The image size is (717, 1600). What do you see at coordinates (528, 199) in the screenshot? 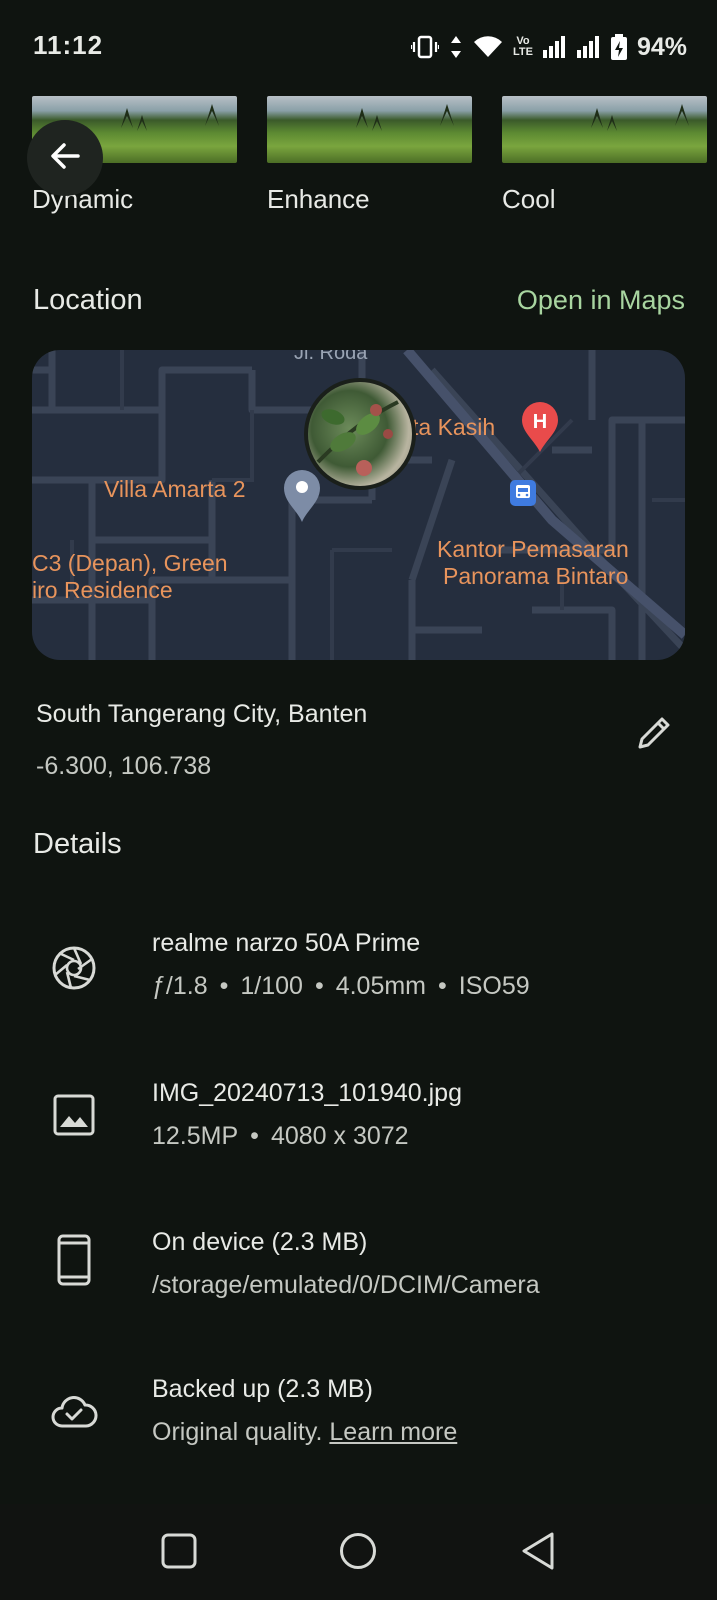
I see `filter-label-cool: Cool` at bounding box center [528, 199].